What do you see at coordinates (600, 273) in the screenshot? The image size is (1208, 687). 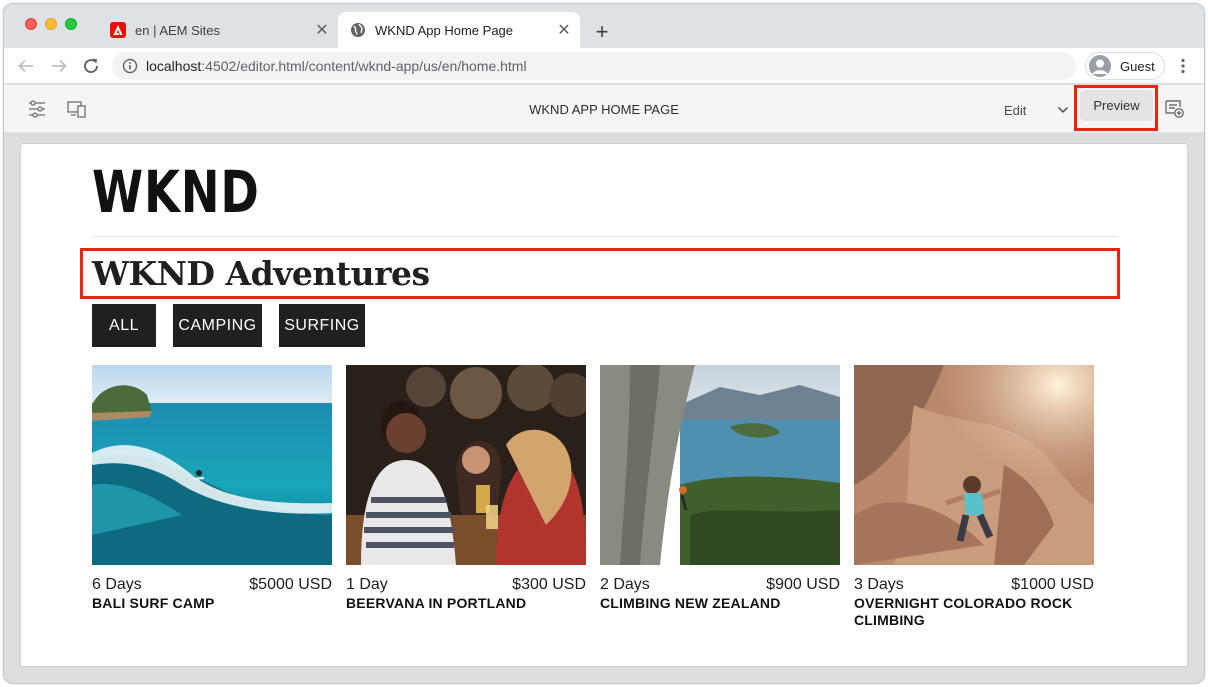 I see `highlight-box-heading` at bounding box center [600, 273].